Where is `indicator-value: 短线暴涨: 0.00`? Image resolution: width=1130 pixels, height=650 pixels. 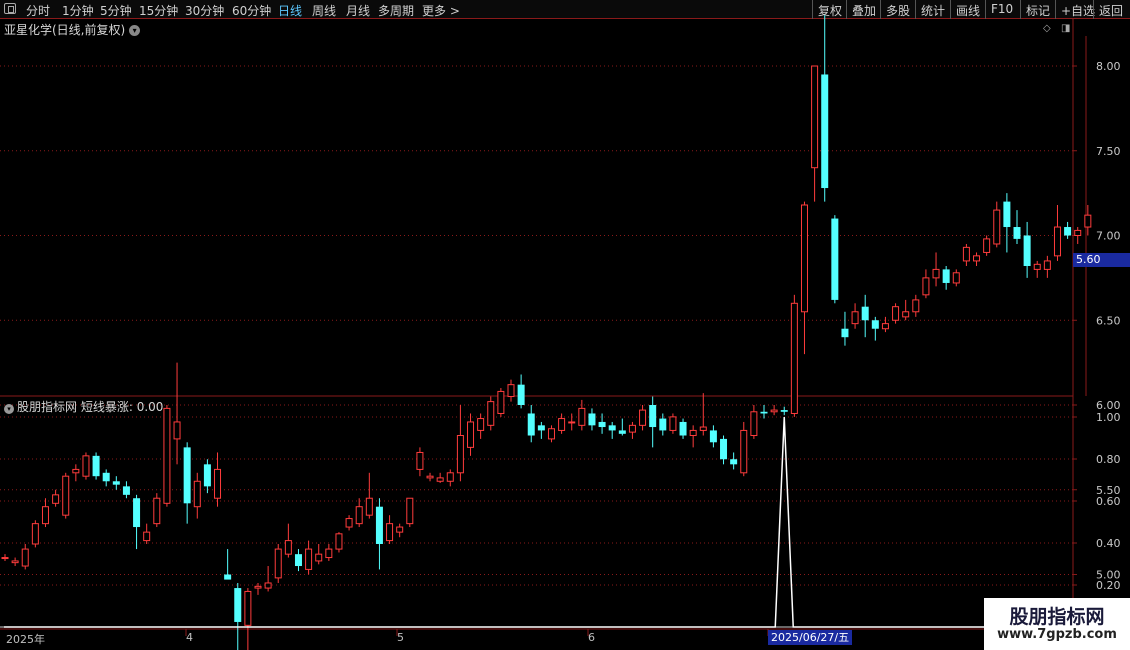 indicator-value: 短线暴涨: 0.00 is located at coordinates (122, 407).